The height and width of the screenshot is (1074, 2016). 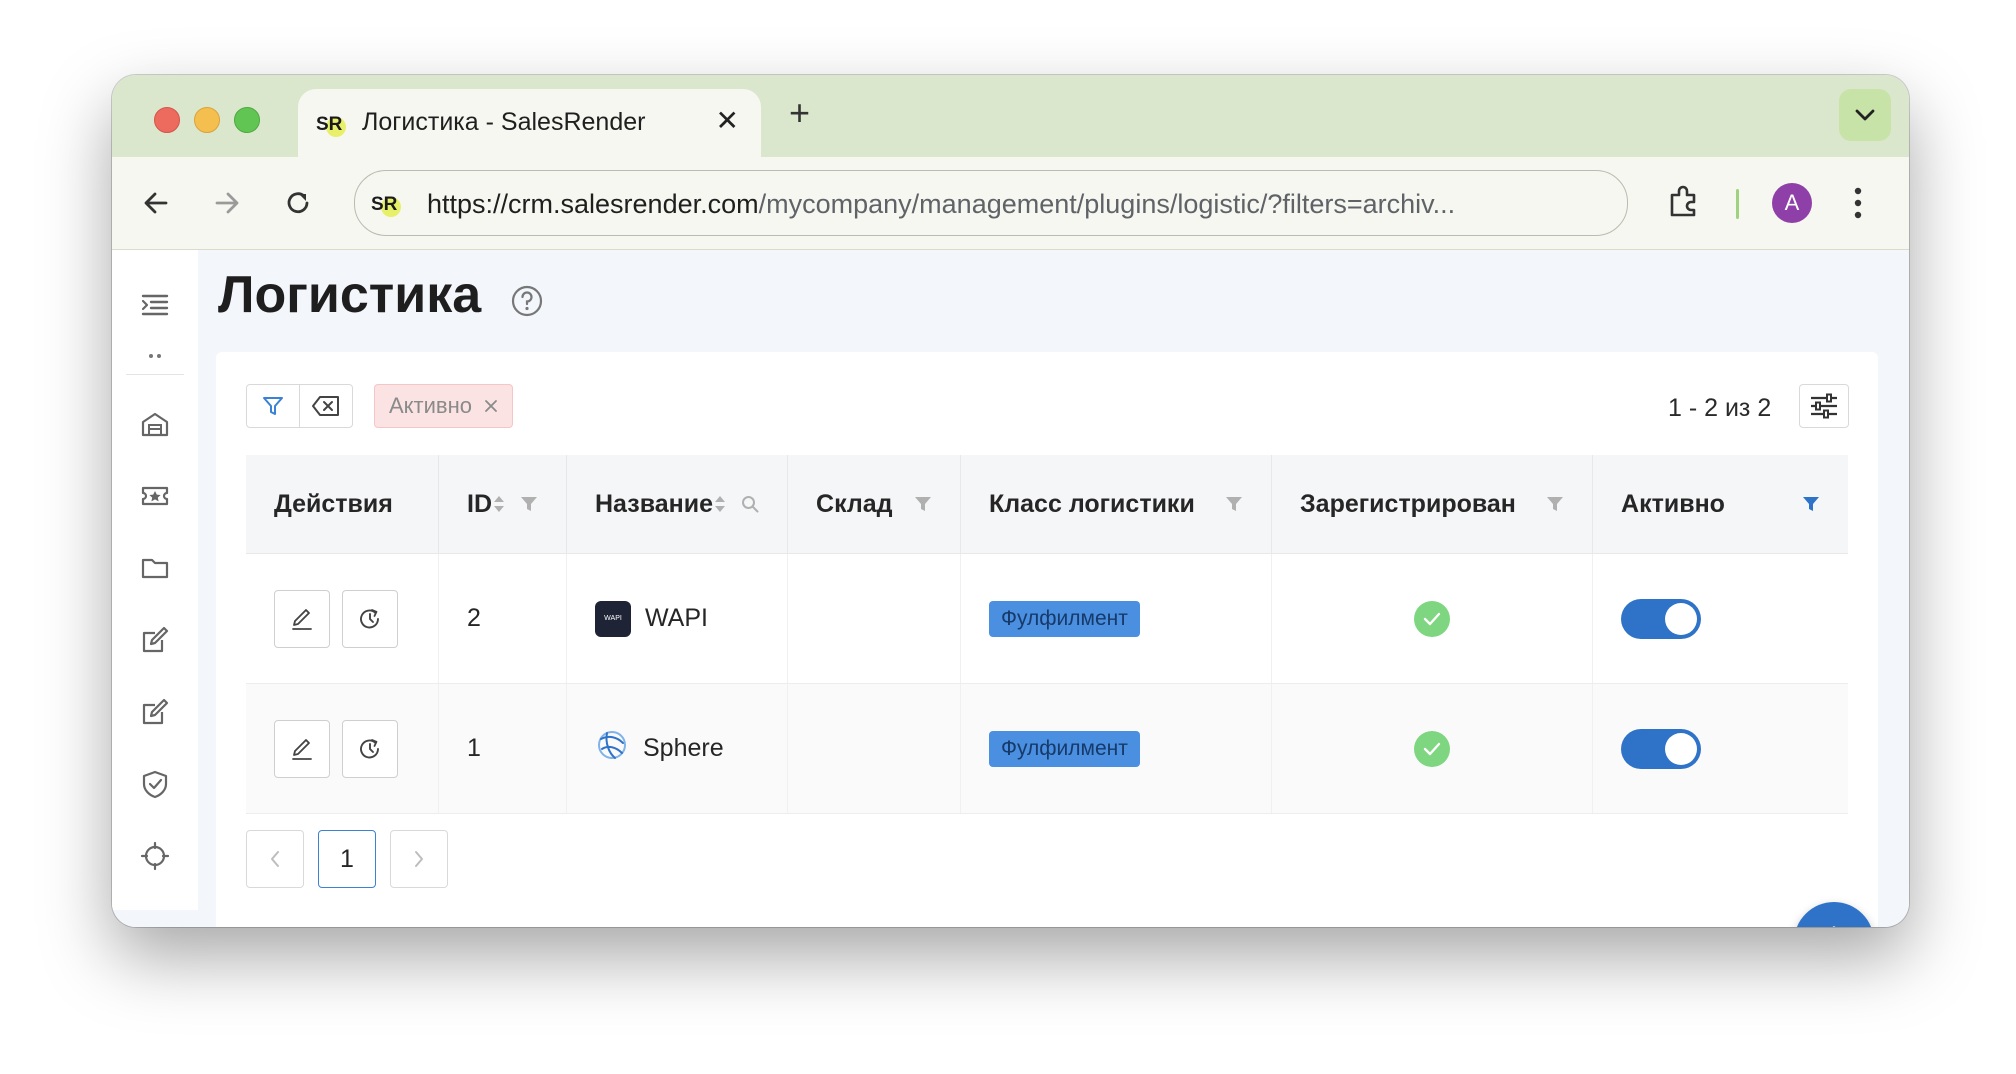 I want to click on salesrender-favicon-icon: SR, so click(x=331, y=125).